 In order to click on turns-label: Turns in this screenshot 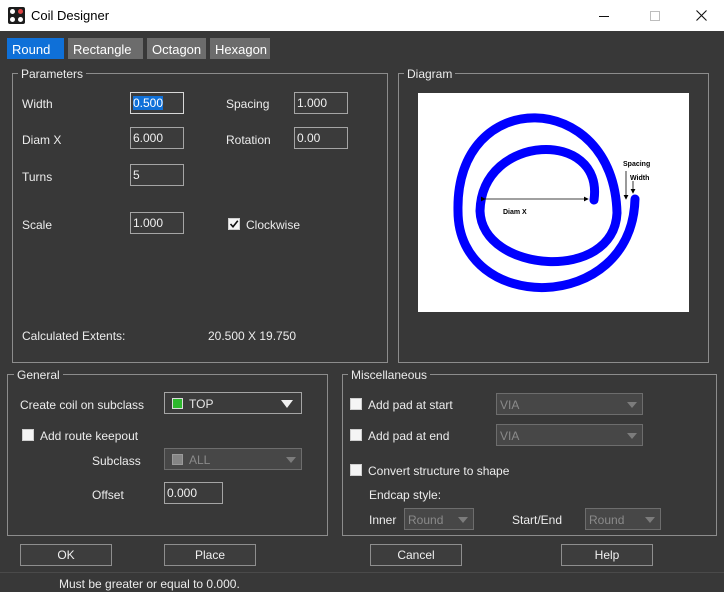, I will do `click(37, 177)`.